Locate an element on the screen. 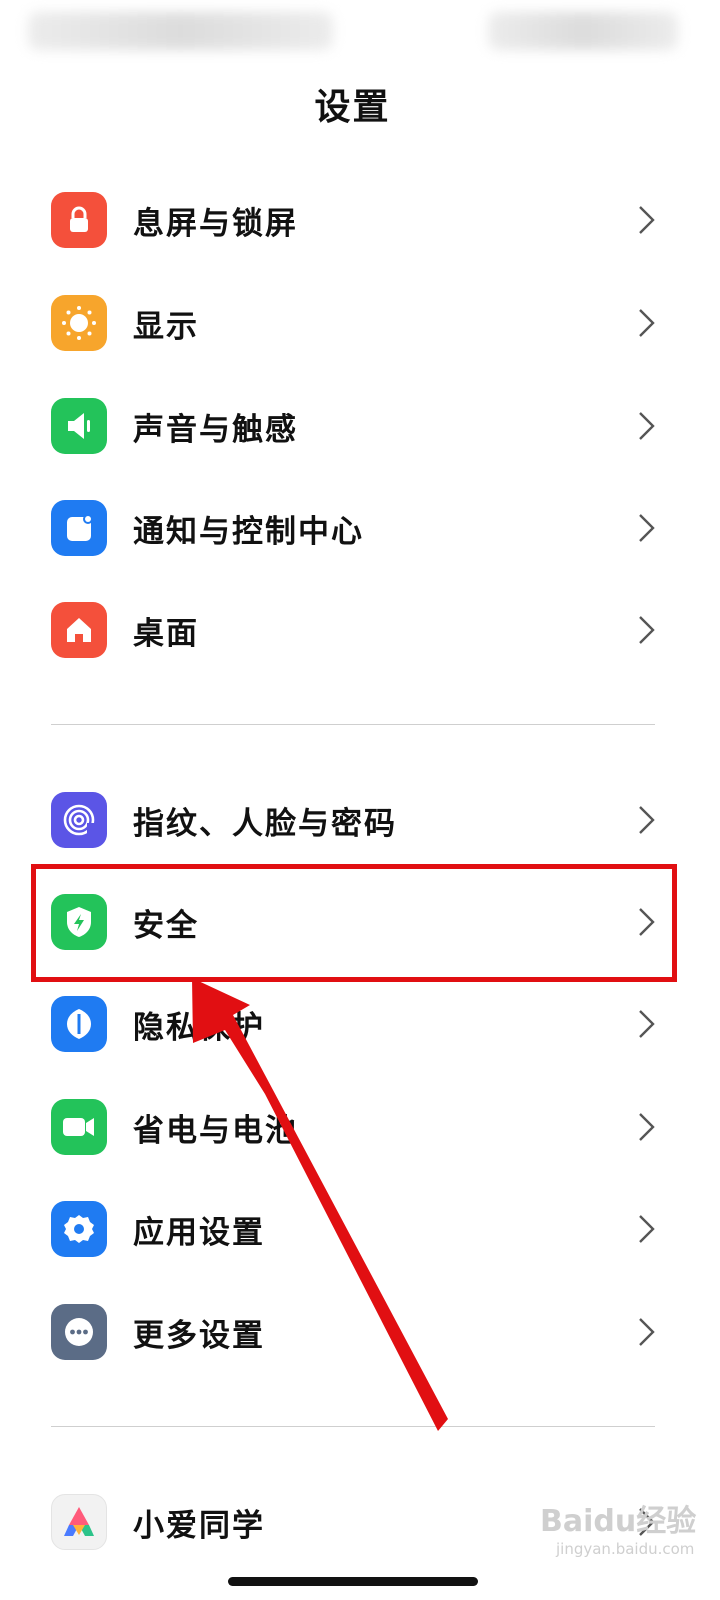 This screenshot has width=720, height=1600. status-bar-right is located at coordinates (583, 31).